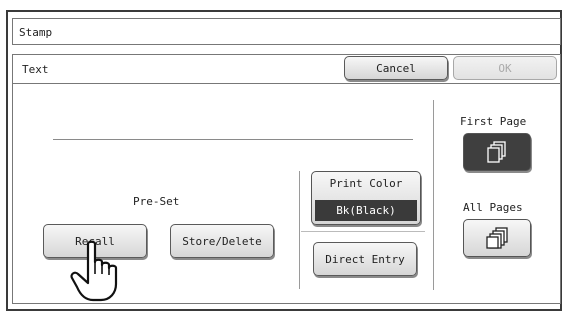 The width and height of the screenshot is (568, 313). Describe the element at coordinates (365, 259) in the screenshot. I see `direct-entry-button: Direct Entry` at that location.